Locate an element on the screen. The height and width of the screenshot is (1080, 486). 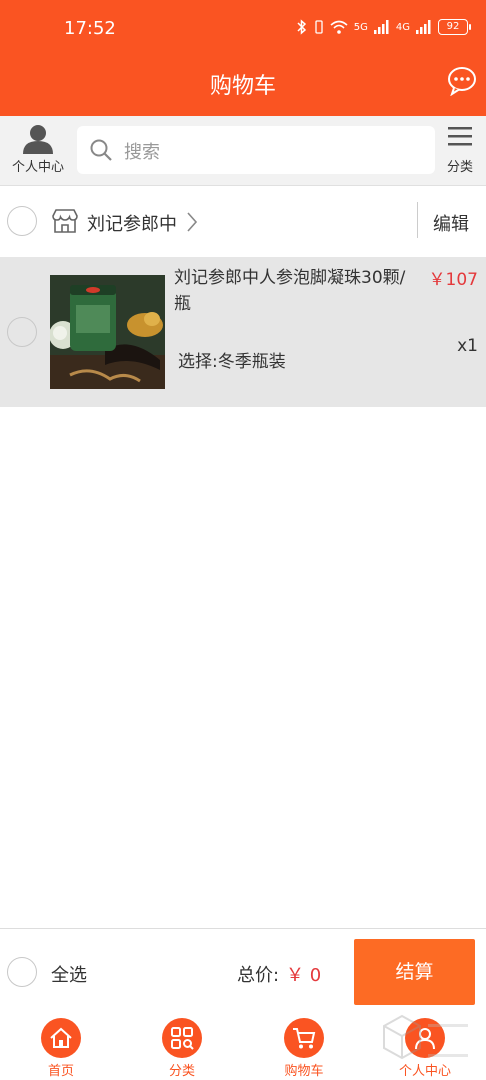
product-image is located at coordinates (107, 332).